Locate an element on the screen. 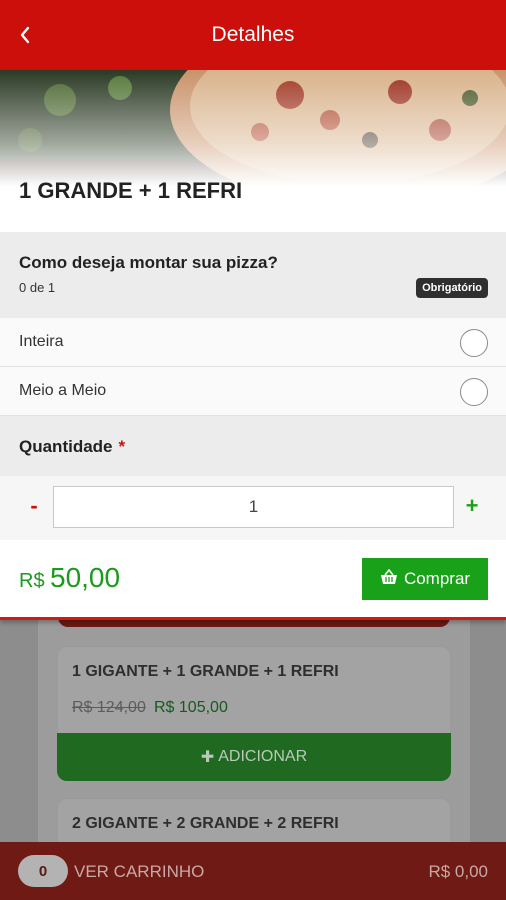 This screenshot has height=900, width=506. page-title: Detalhes is located at coordinates (253, 34).